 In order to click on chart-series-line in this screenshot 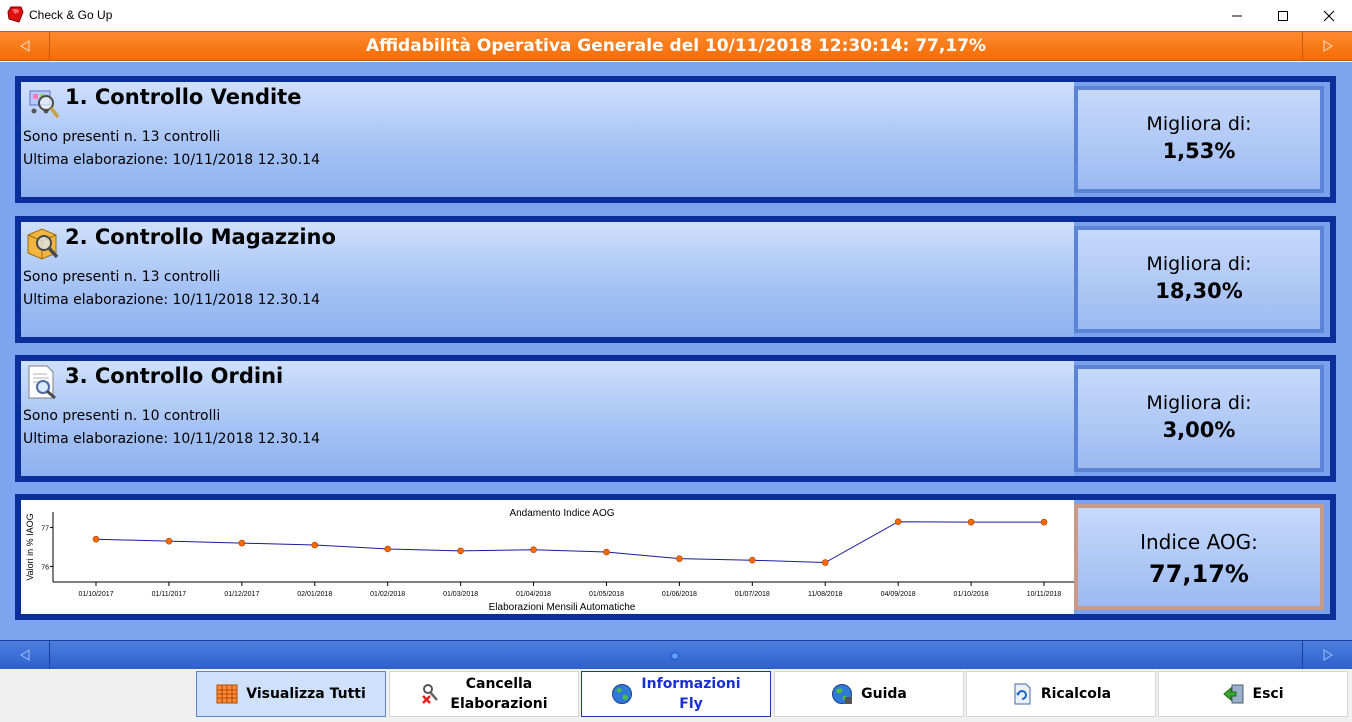, I will do `click(569, 542)`.